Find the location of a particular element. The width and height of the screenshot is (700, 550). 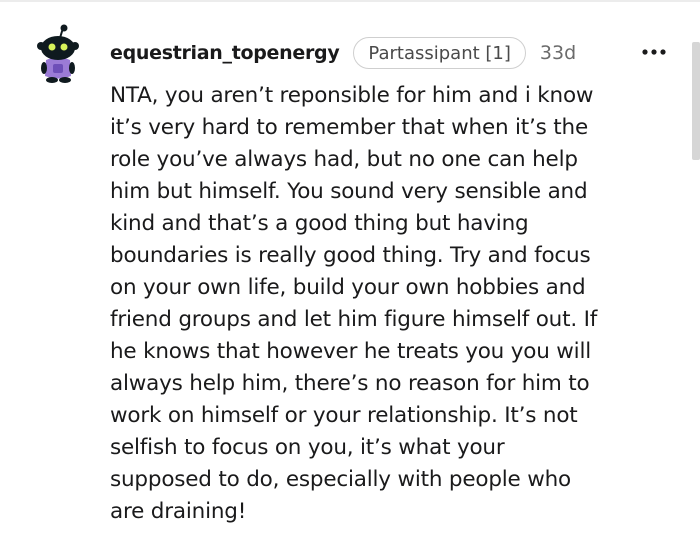

comment-author: equestrian_topenergy is located at coordinates (225, 53).